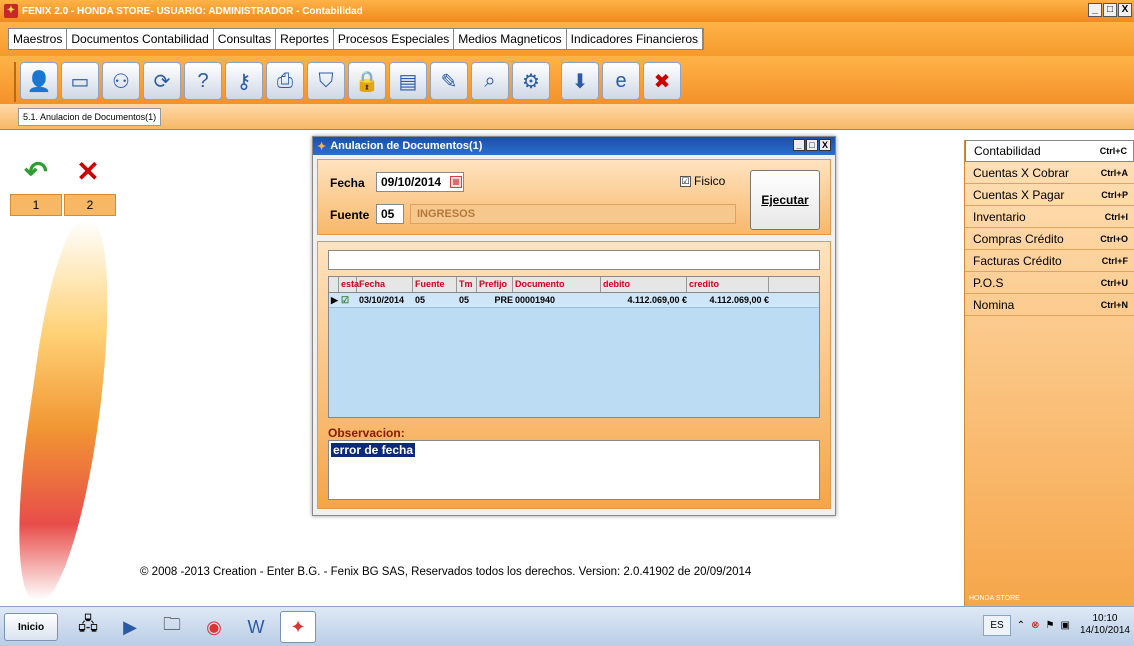  I want to click on edit-icon: ✎, so click(449, 81).